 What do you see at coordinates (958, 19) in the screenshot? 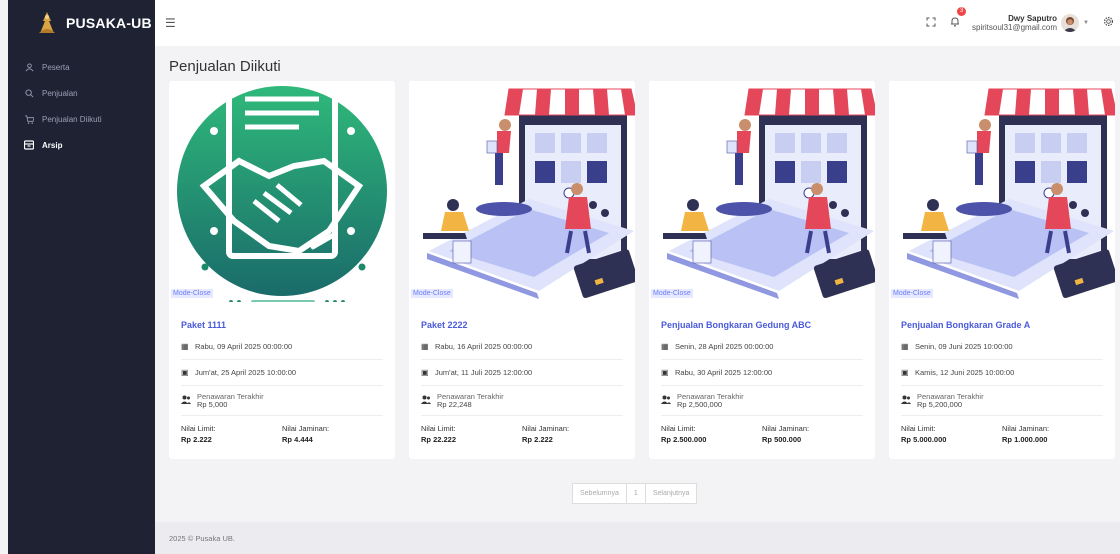
I see `notification-bell-icon: 3` at bounding box center [958, 19].